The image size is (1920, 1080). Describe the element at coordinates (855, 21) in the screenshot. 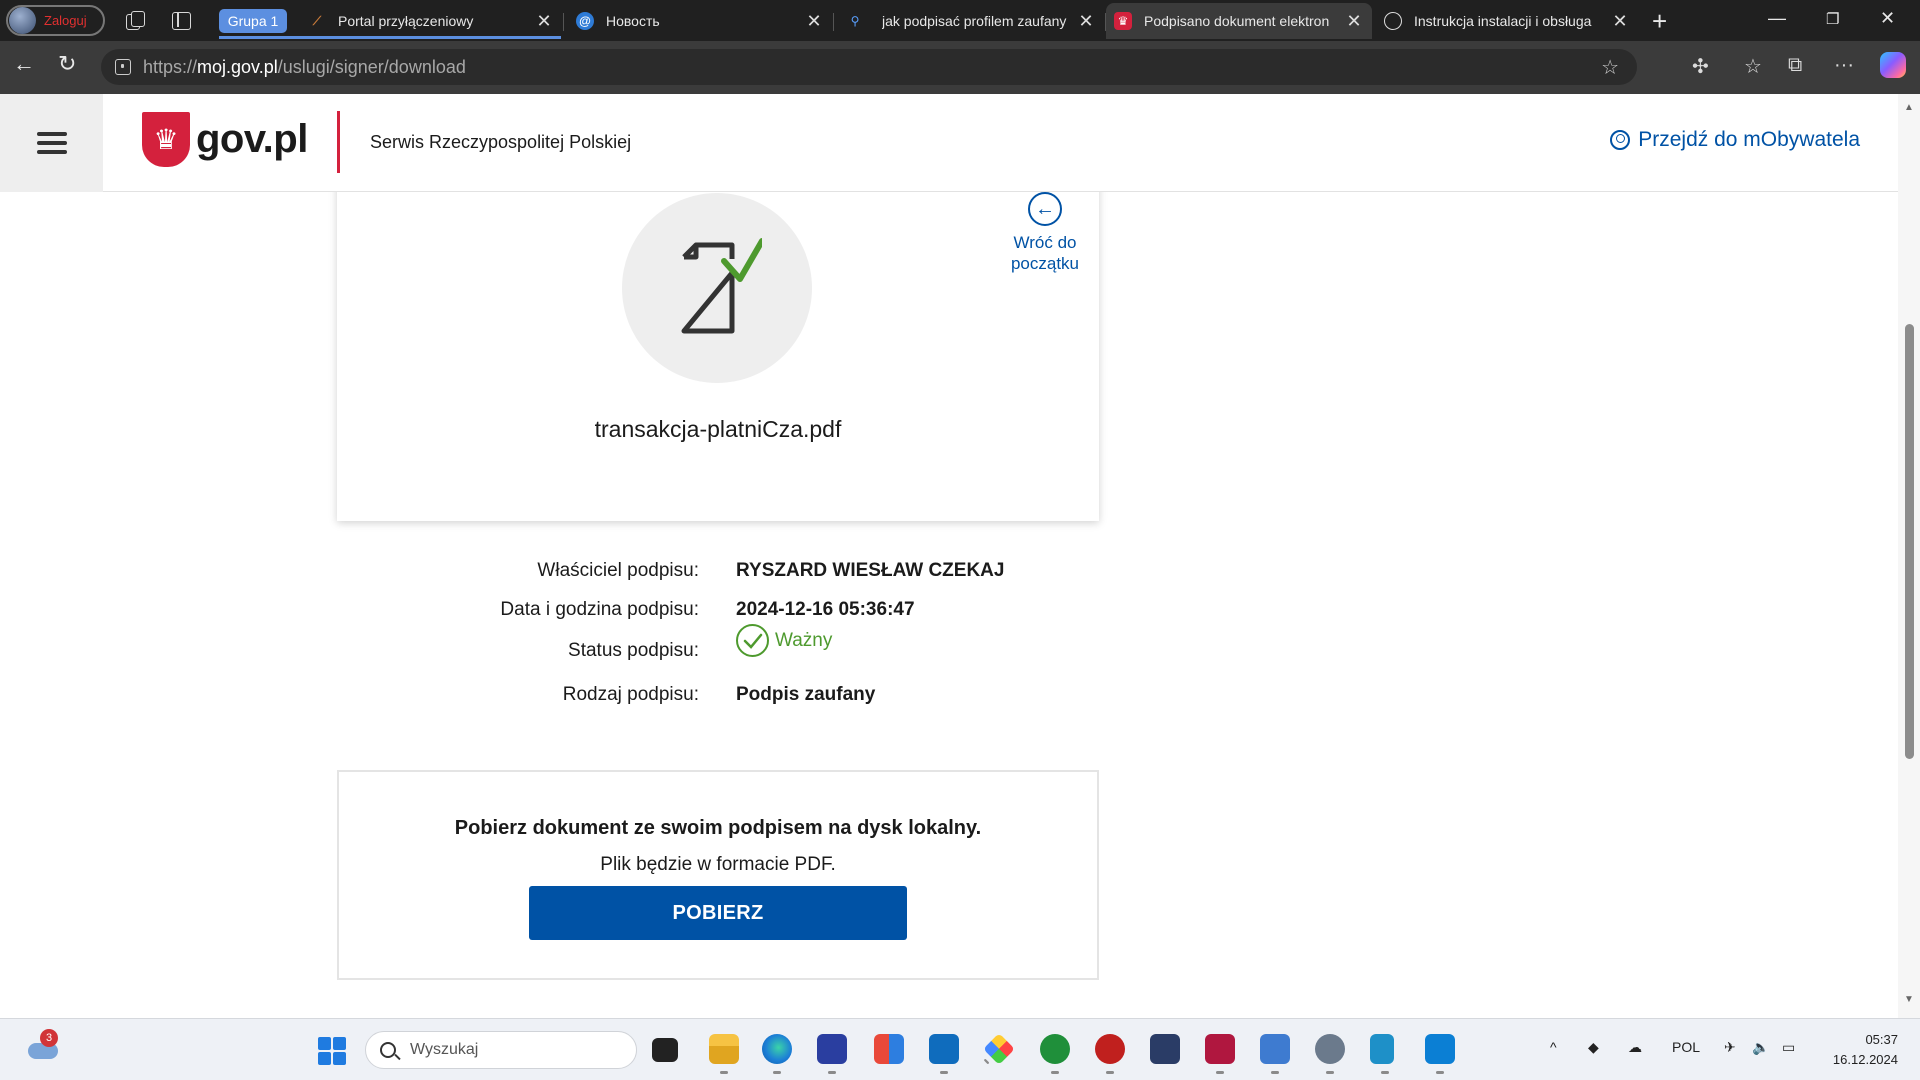

I see `search-icon: ⚲` at that location.